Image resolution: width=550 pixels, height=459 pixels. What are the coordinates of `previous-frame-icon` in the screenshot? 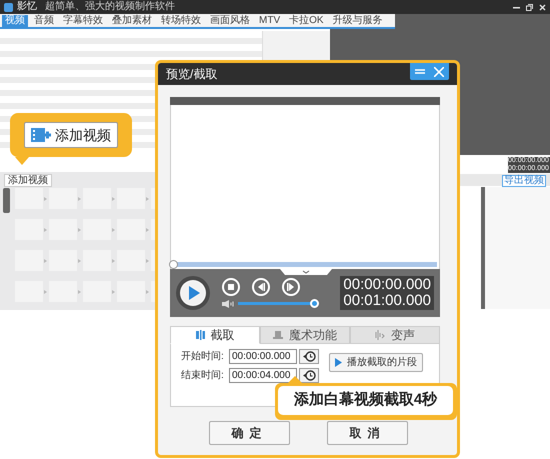 It's located at (261, 287).